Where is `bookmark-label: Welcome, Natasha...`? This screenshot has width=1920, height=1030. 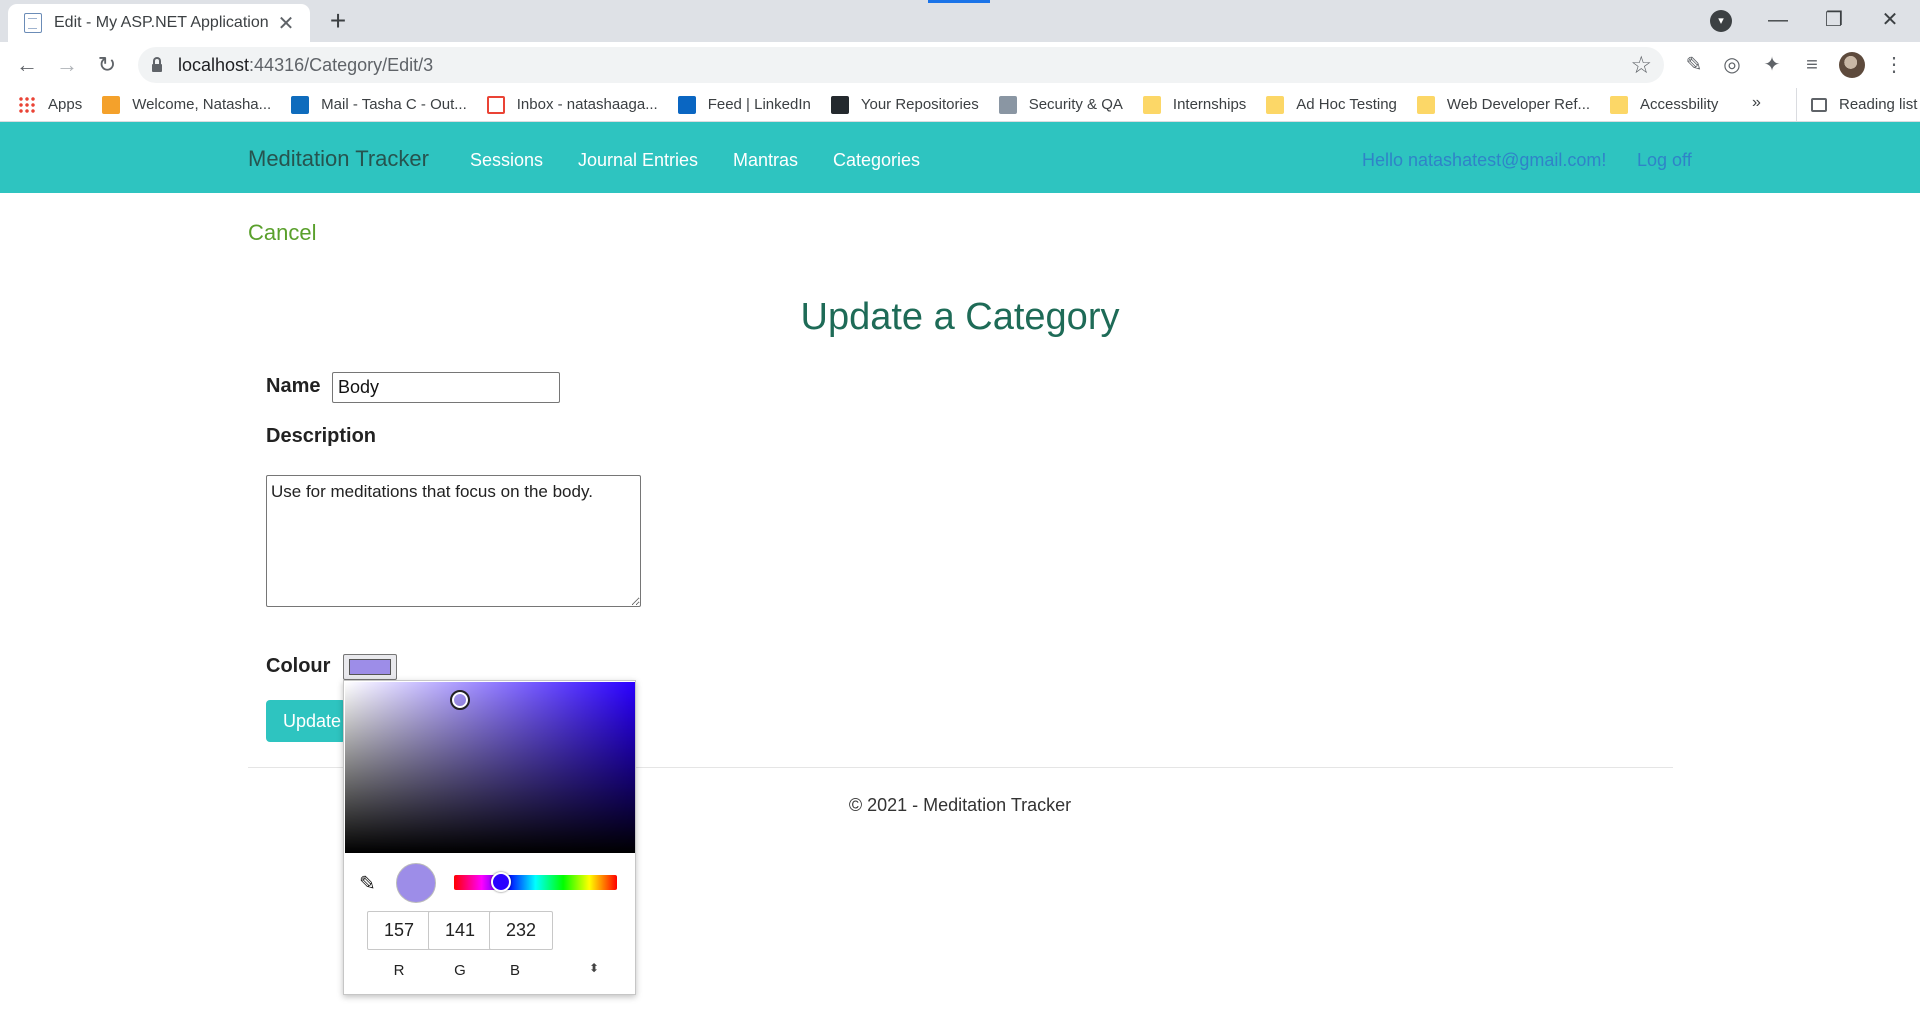 bookmark-label: Welcome, Natasha... is located at coordinates (202, 104).